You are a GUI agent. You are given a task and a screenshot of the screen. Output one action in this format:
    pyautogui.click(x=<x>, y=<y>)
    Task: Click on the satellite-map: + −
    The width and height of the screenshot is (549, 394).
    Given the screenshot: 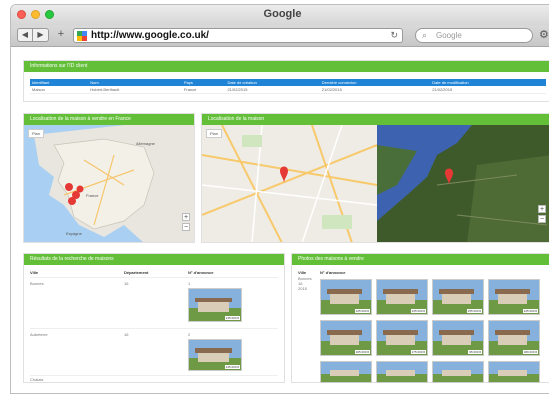 What is the action you would take?
    pyautogui.click(x=463, y=183)
    